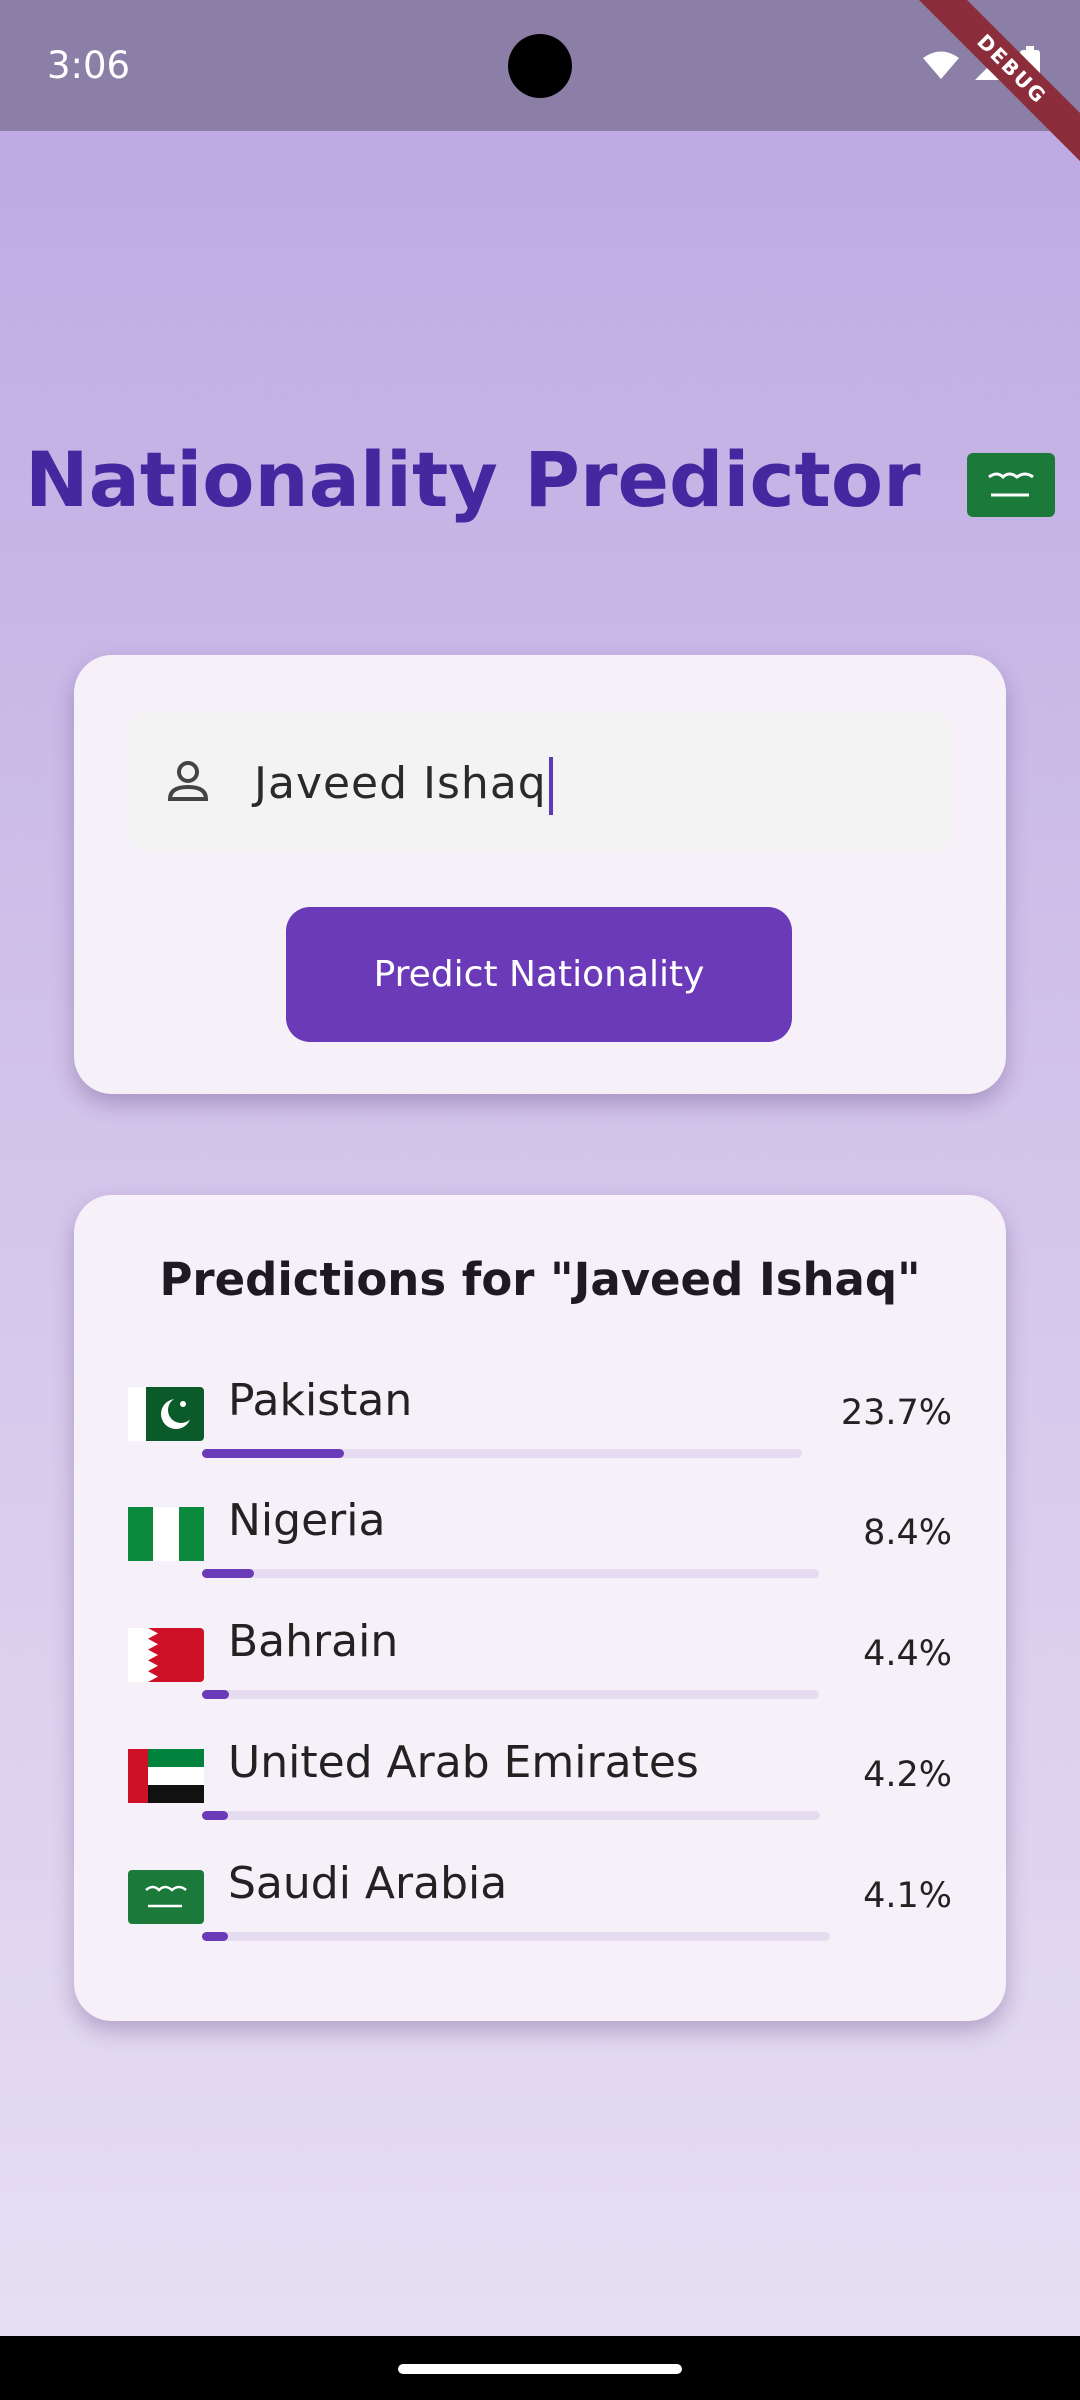 The image size is (1080, 2400). I want to click on nigeria-flag-icon, so click(166, 1534).